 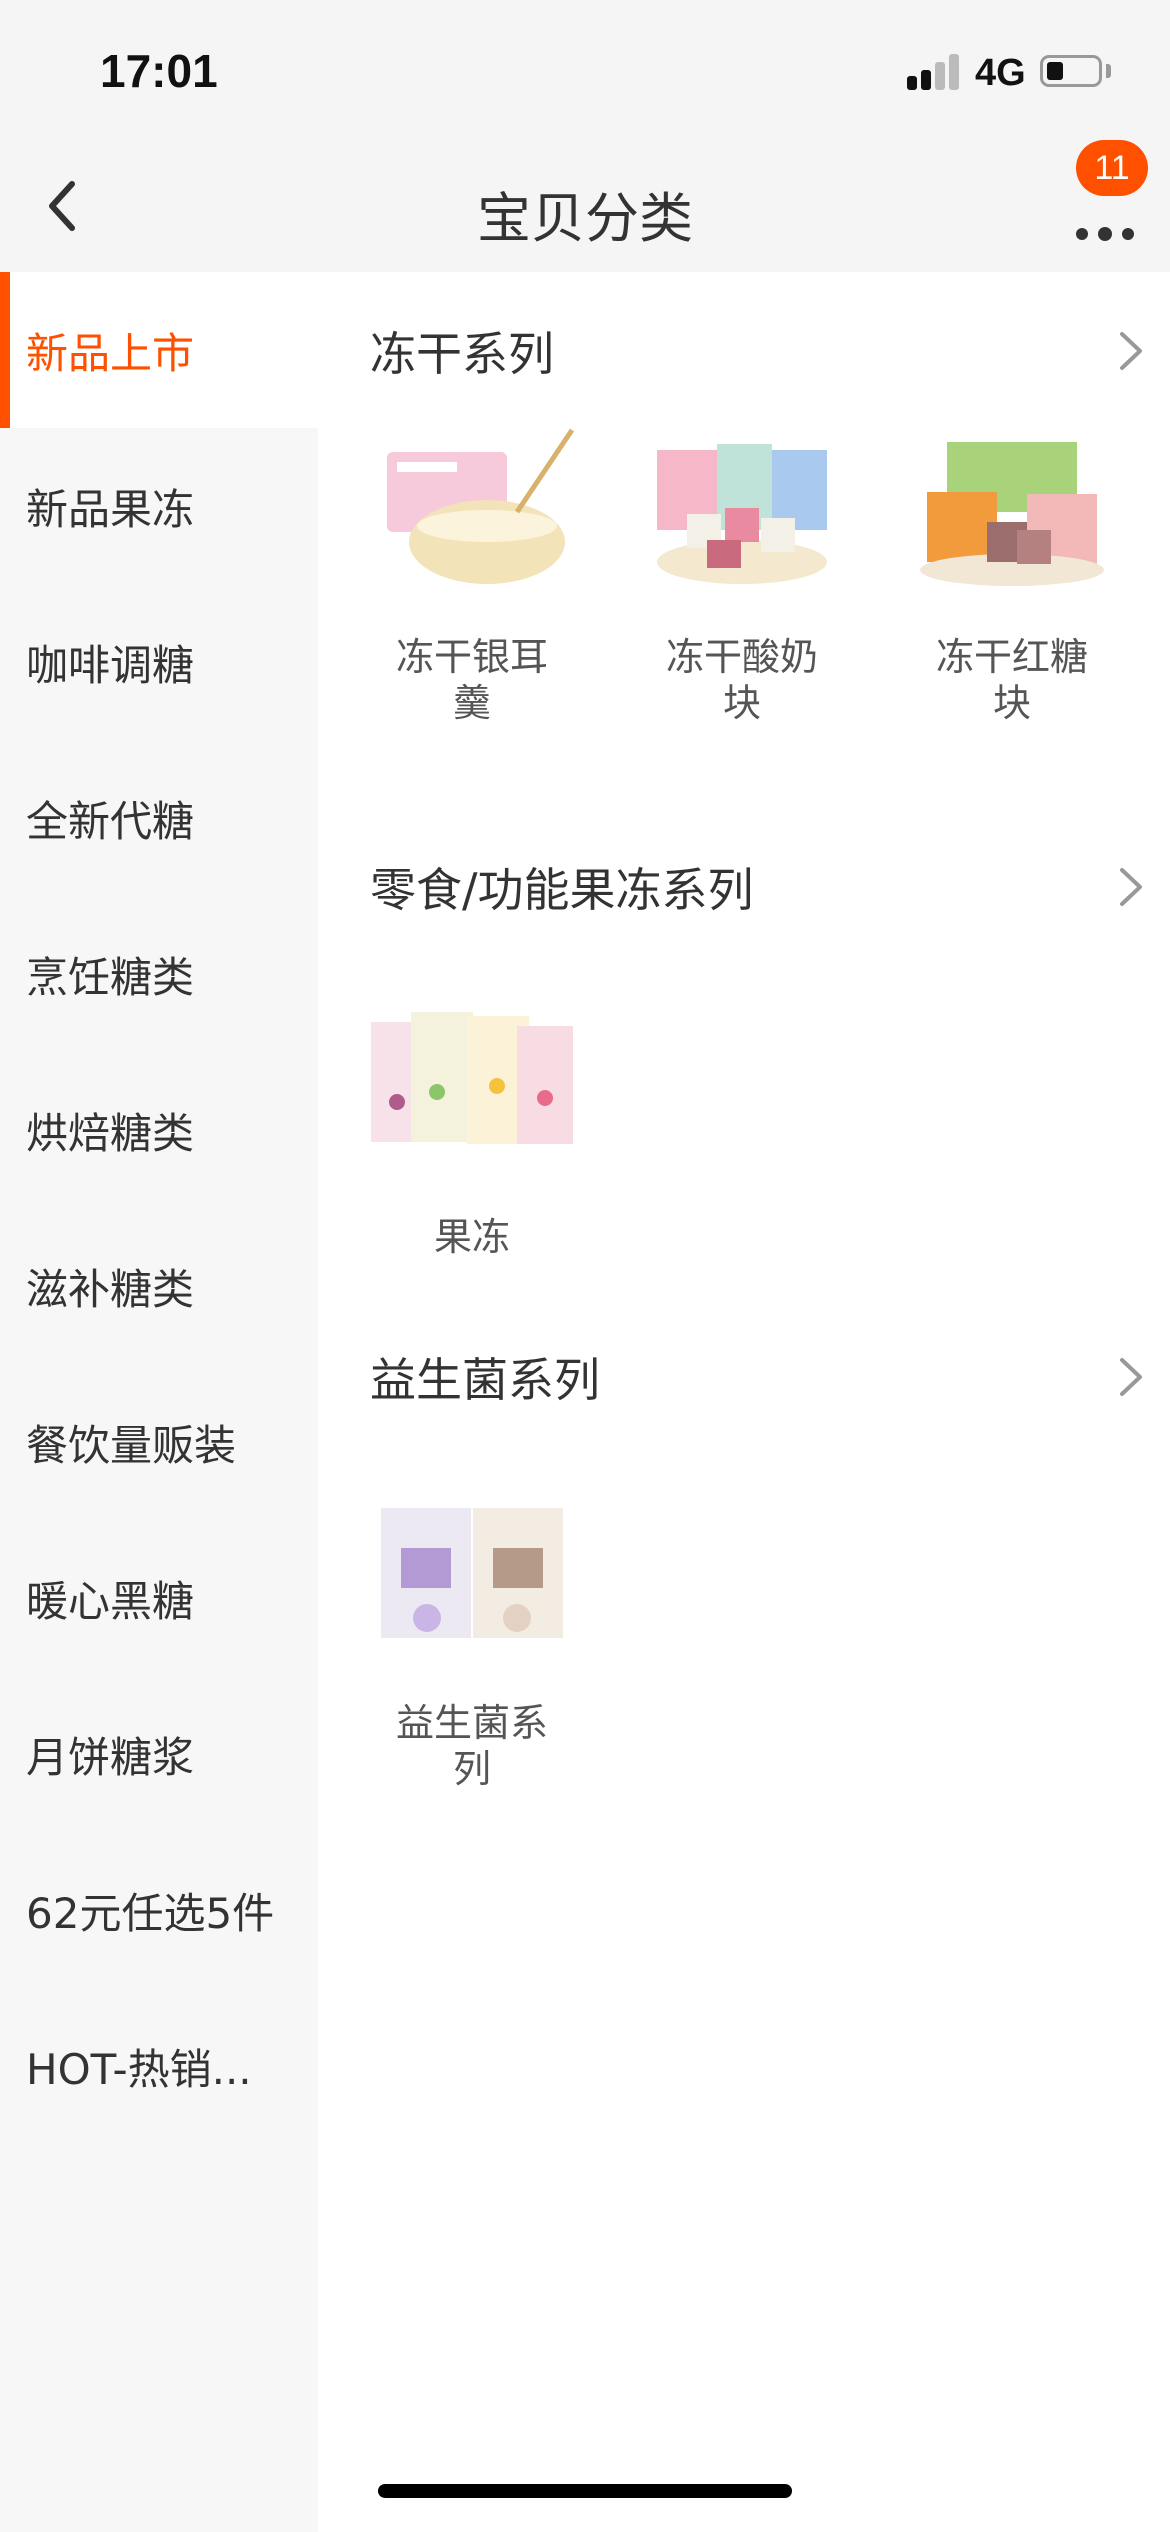 What do you see at coordinates (760, 1377) in the screenshot?
I see `section-header-probiotic-series: 益生菌系列` at bounding box center [760, 1377].